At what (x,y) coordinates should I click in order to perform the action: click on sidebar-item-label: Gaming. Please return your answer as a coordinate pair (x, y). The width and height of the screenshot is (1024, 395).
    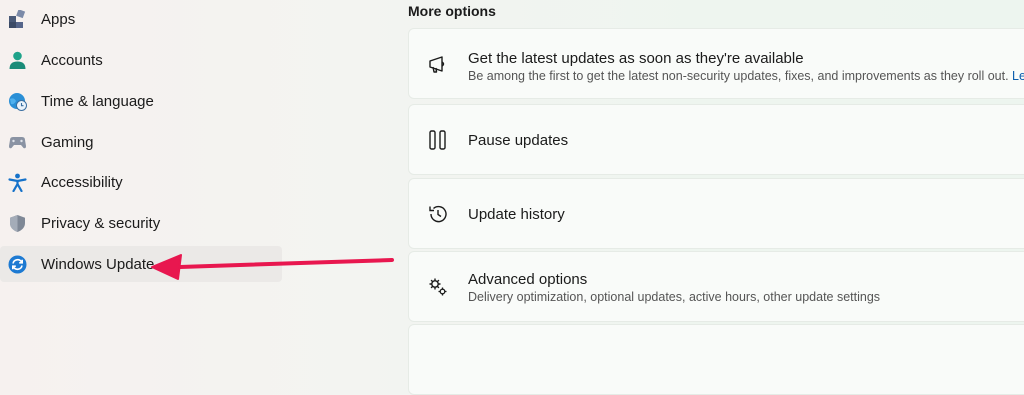
    Looking at the image, I should click on (67, 142).